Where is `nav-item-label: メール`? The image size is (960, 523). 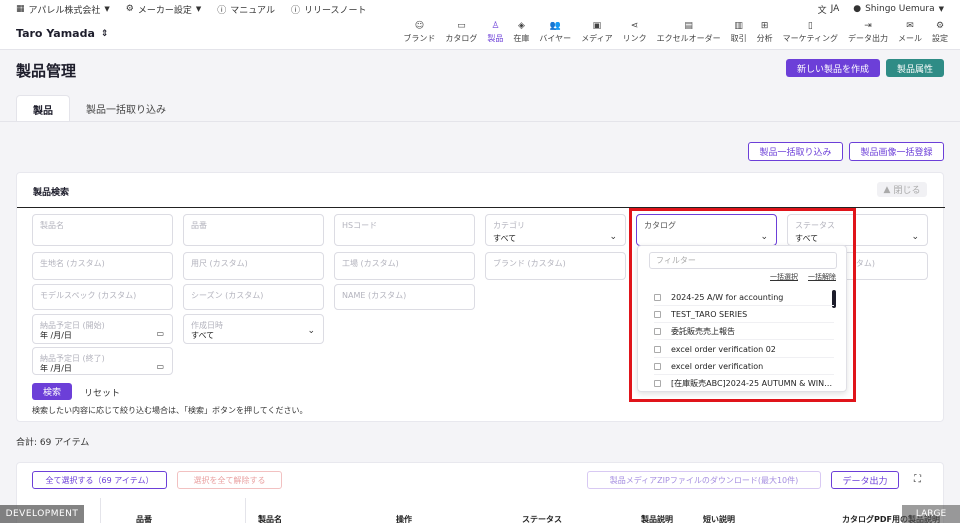 nav-item-label: メール is located at coordinates (910, 38).